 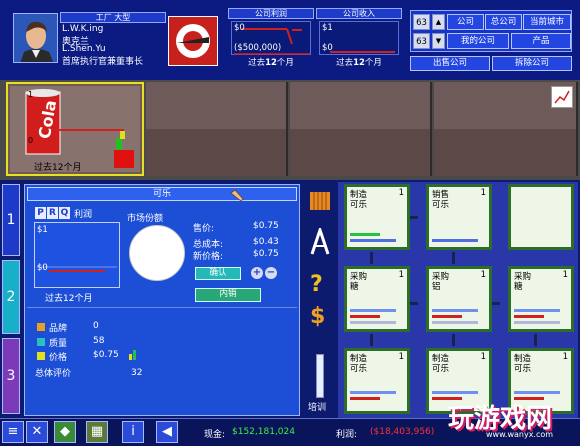 What do you see at coordinates (541, 217) in the screenshot?
I see `unit-cell-empty` at bounding box center [541, 217].